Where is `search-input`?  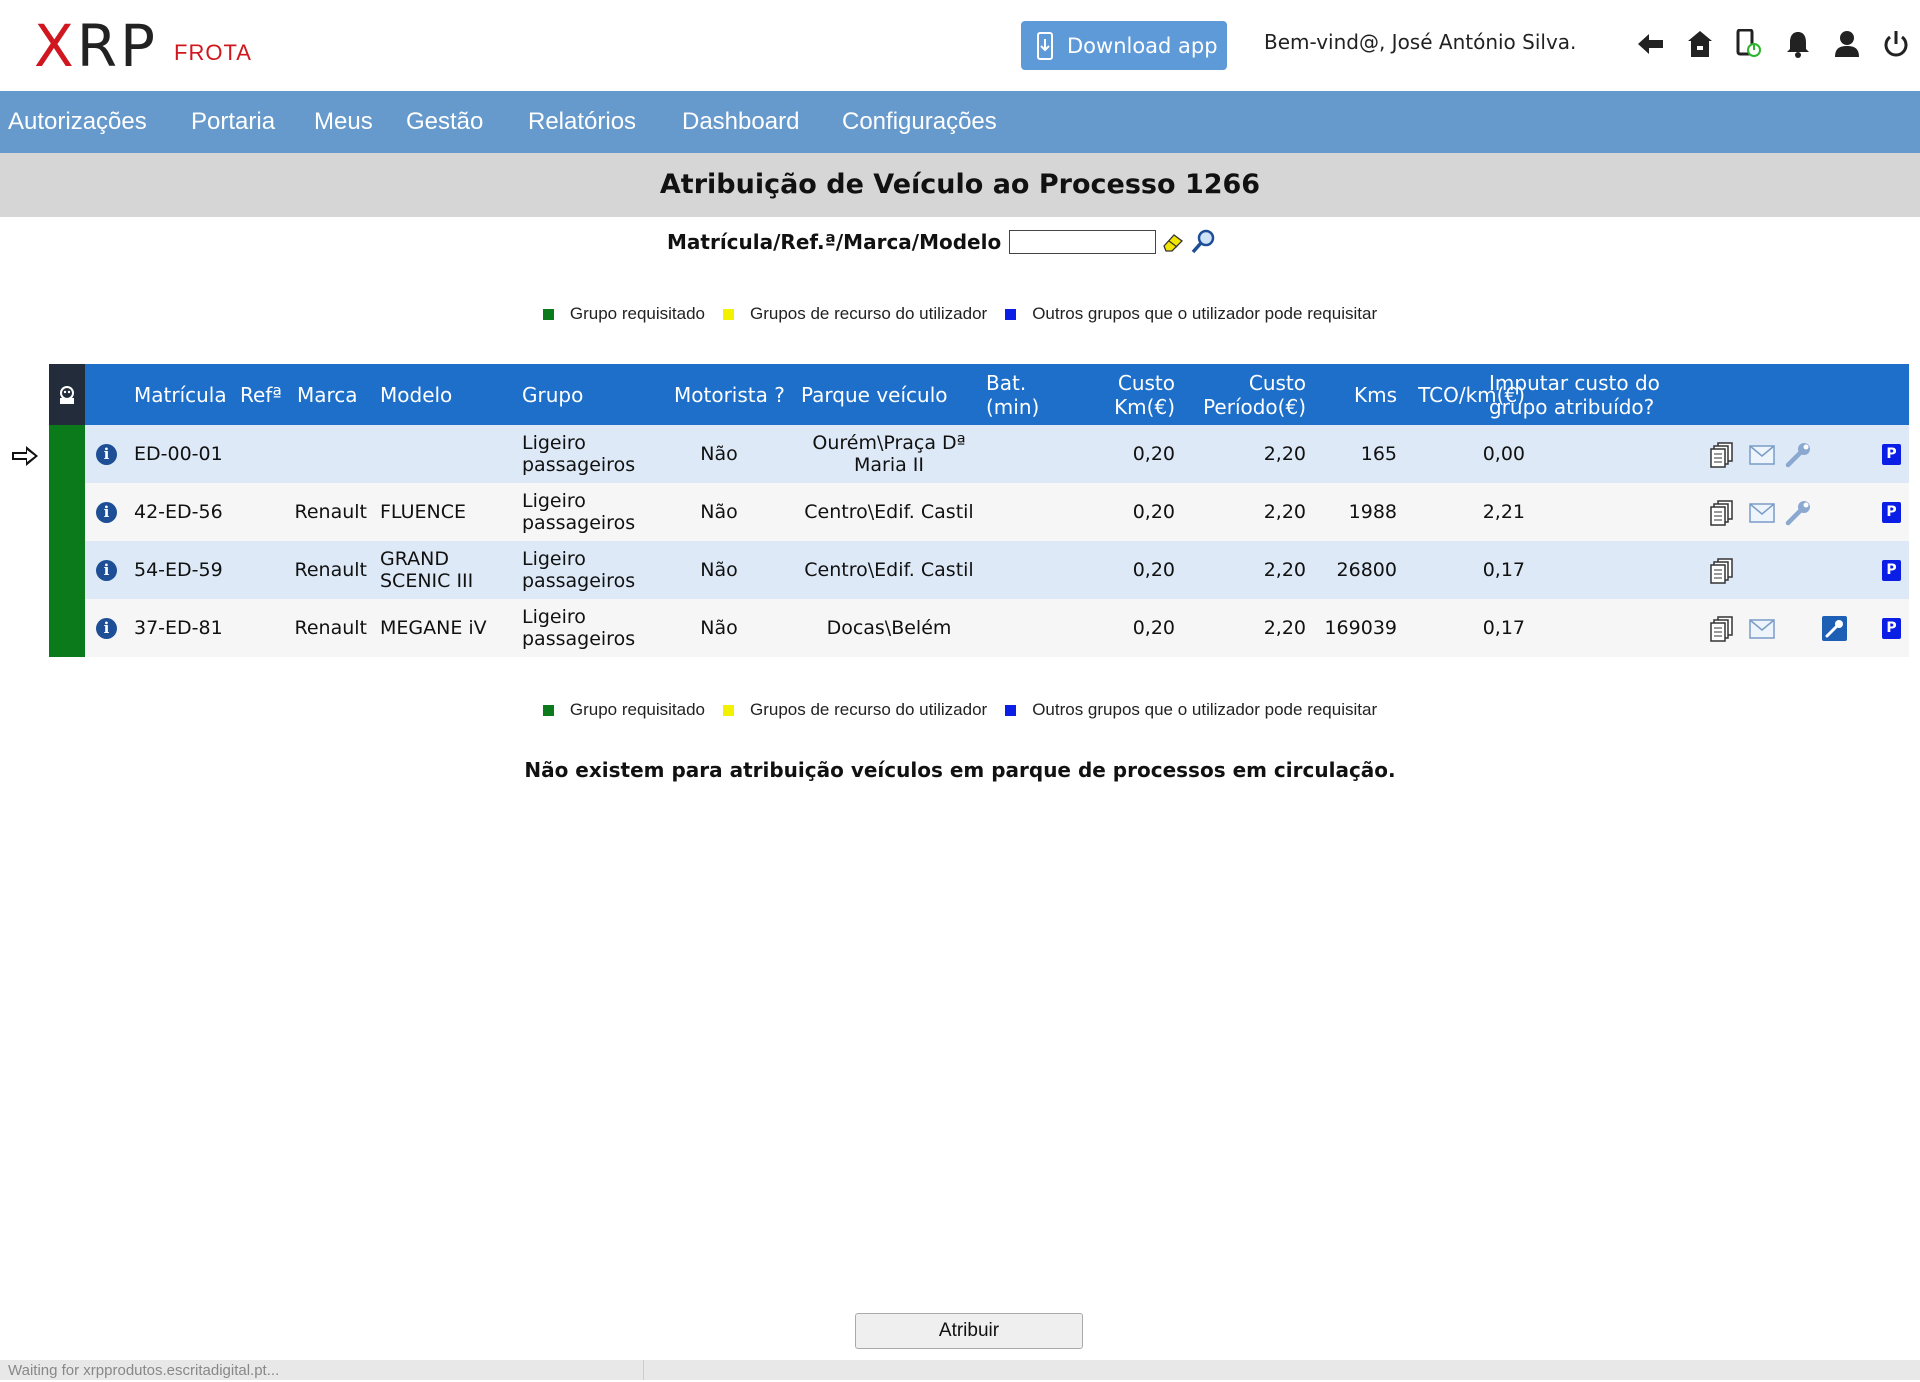
search-input is located at coordinates (1083, 242).